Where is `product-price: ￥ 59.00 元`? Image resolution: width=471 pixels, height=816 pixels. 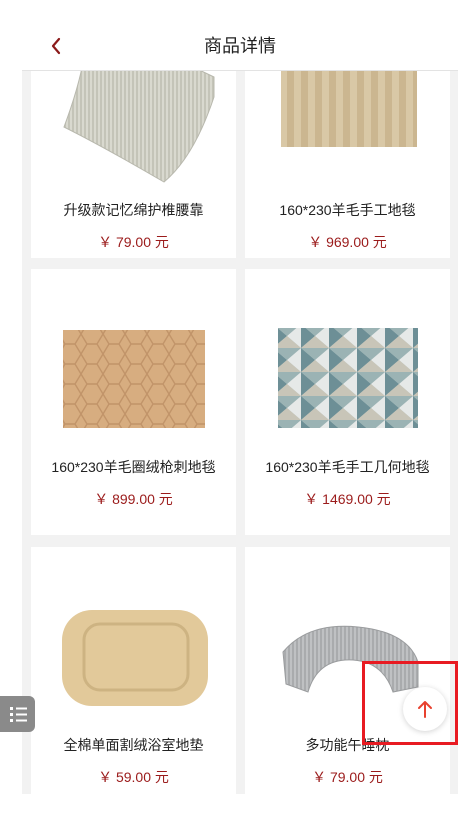 product-price: ￥ 59.00 元 is located at coordinates (133, 777).